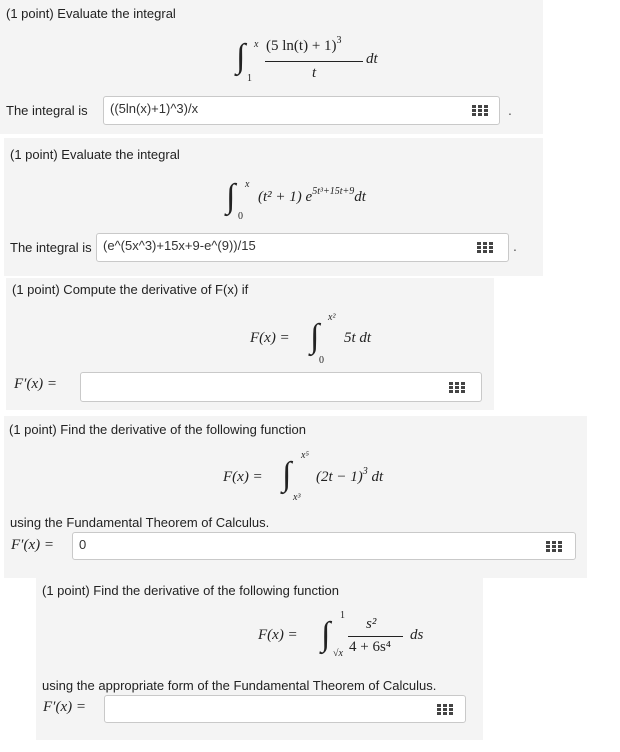  What do you see at coordinates (332, 317) in the screenshot?
I see `upper-limit: x²` at bounding box center [332, 317].